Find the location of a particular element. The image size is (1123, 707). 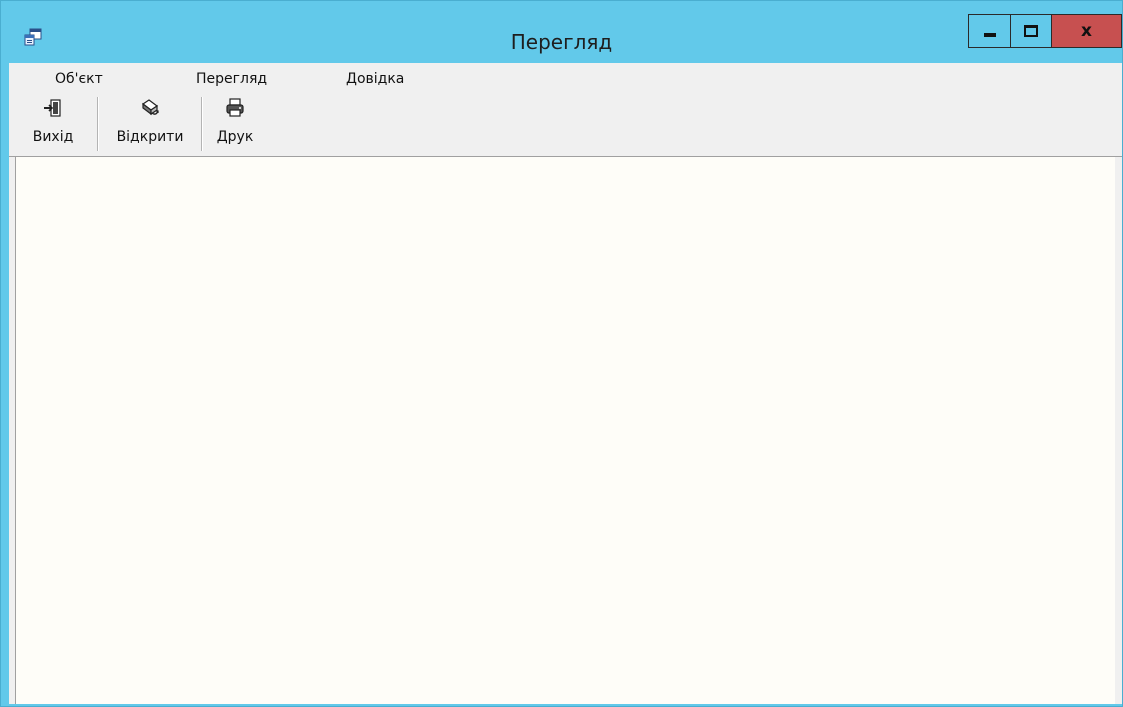

close-button: x is located at coordinates (1087, 31).